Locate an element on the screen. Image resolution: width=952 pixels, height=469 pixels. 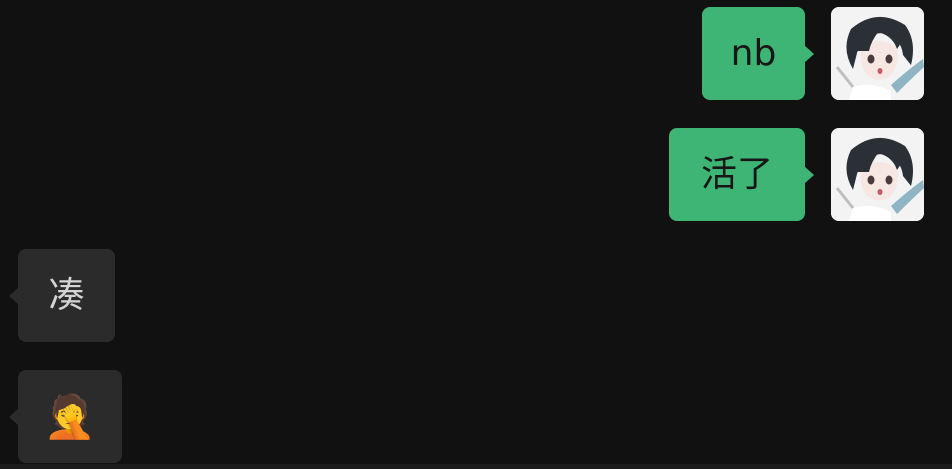
facepalm-laughing-emoji-icon: 🤦 is located at coordinates (70, 416).